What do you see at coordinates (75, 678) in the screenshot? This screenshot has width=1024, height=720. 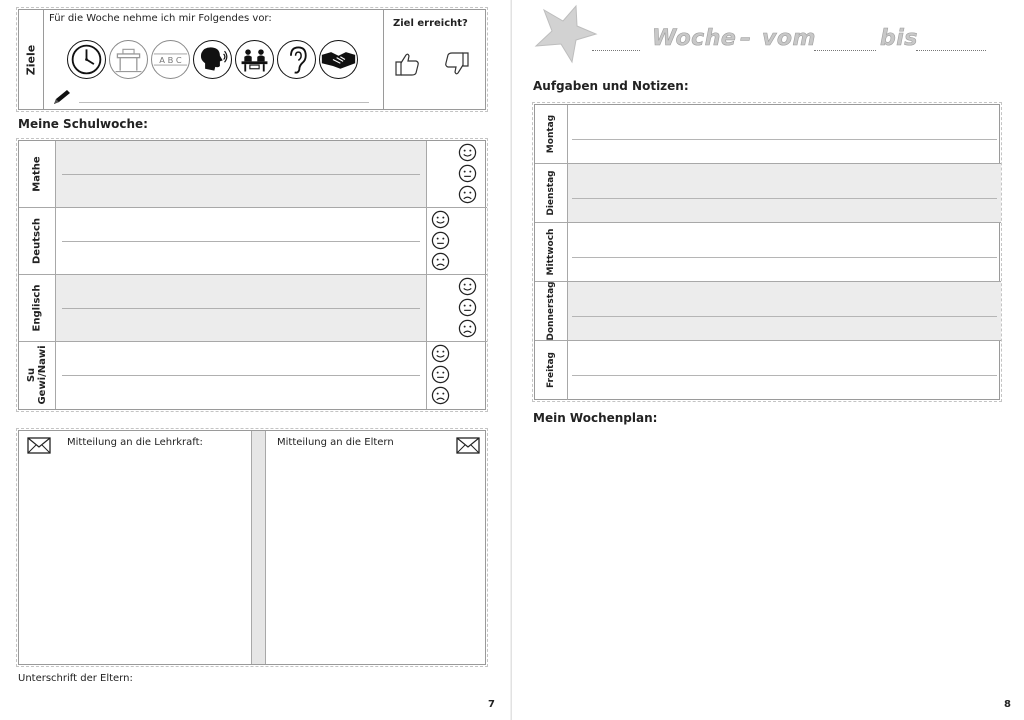 I see `parent-signature-label: Unterschrift der Eltern:` at bounding box center [75, 678].